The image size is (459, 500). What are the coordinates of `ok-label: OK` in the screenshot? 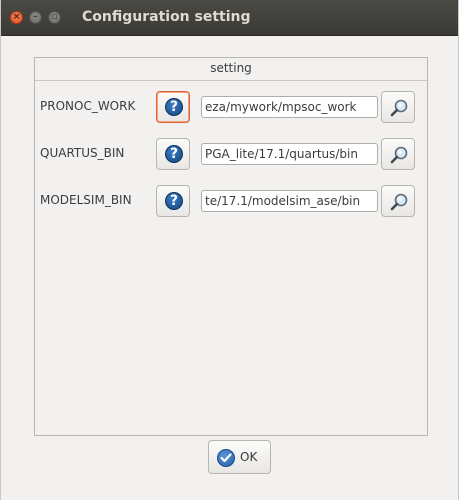 It's located at (249, 457).